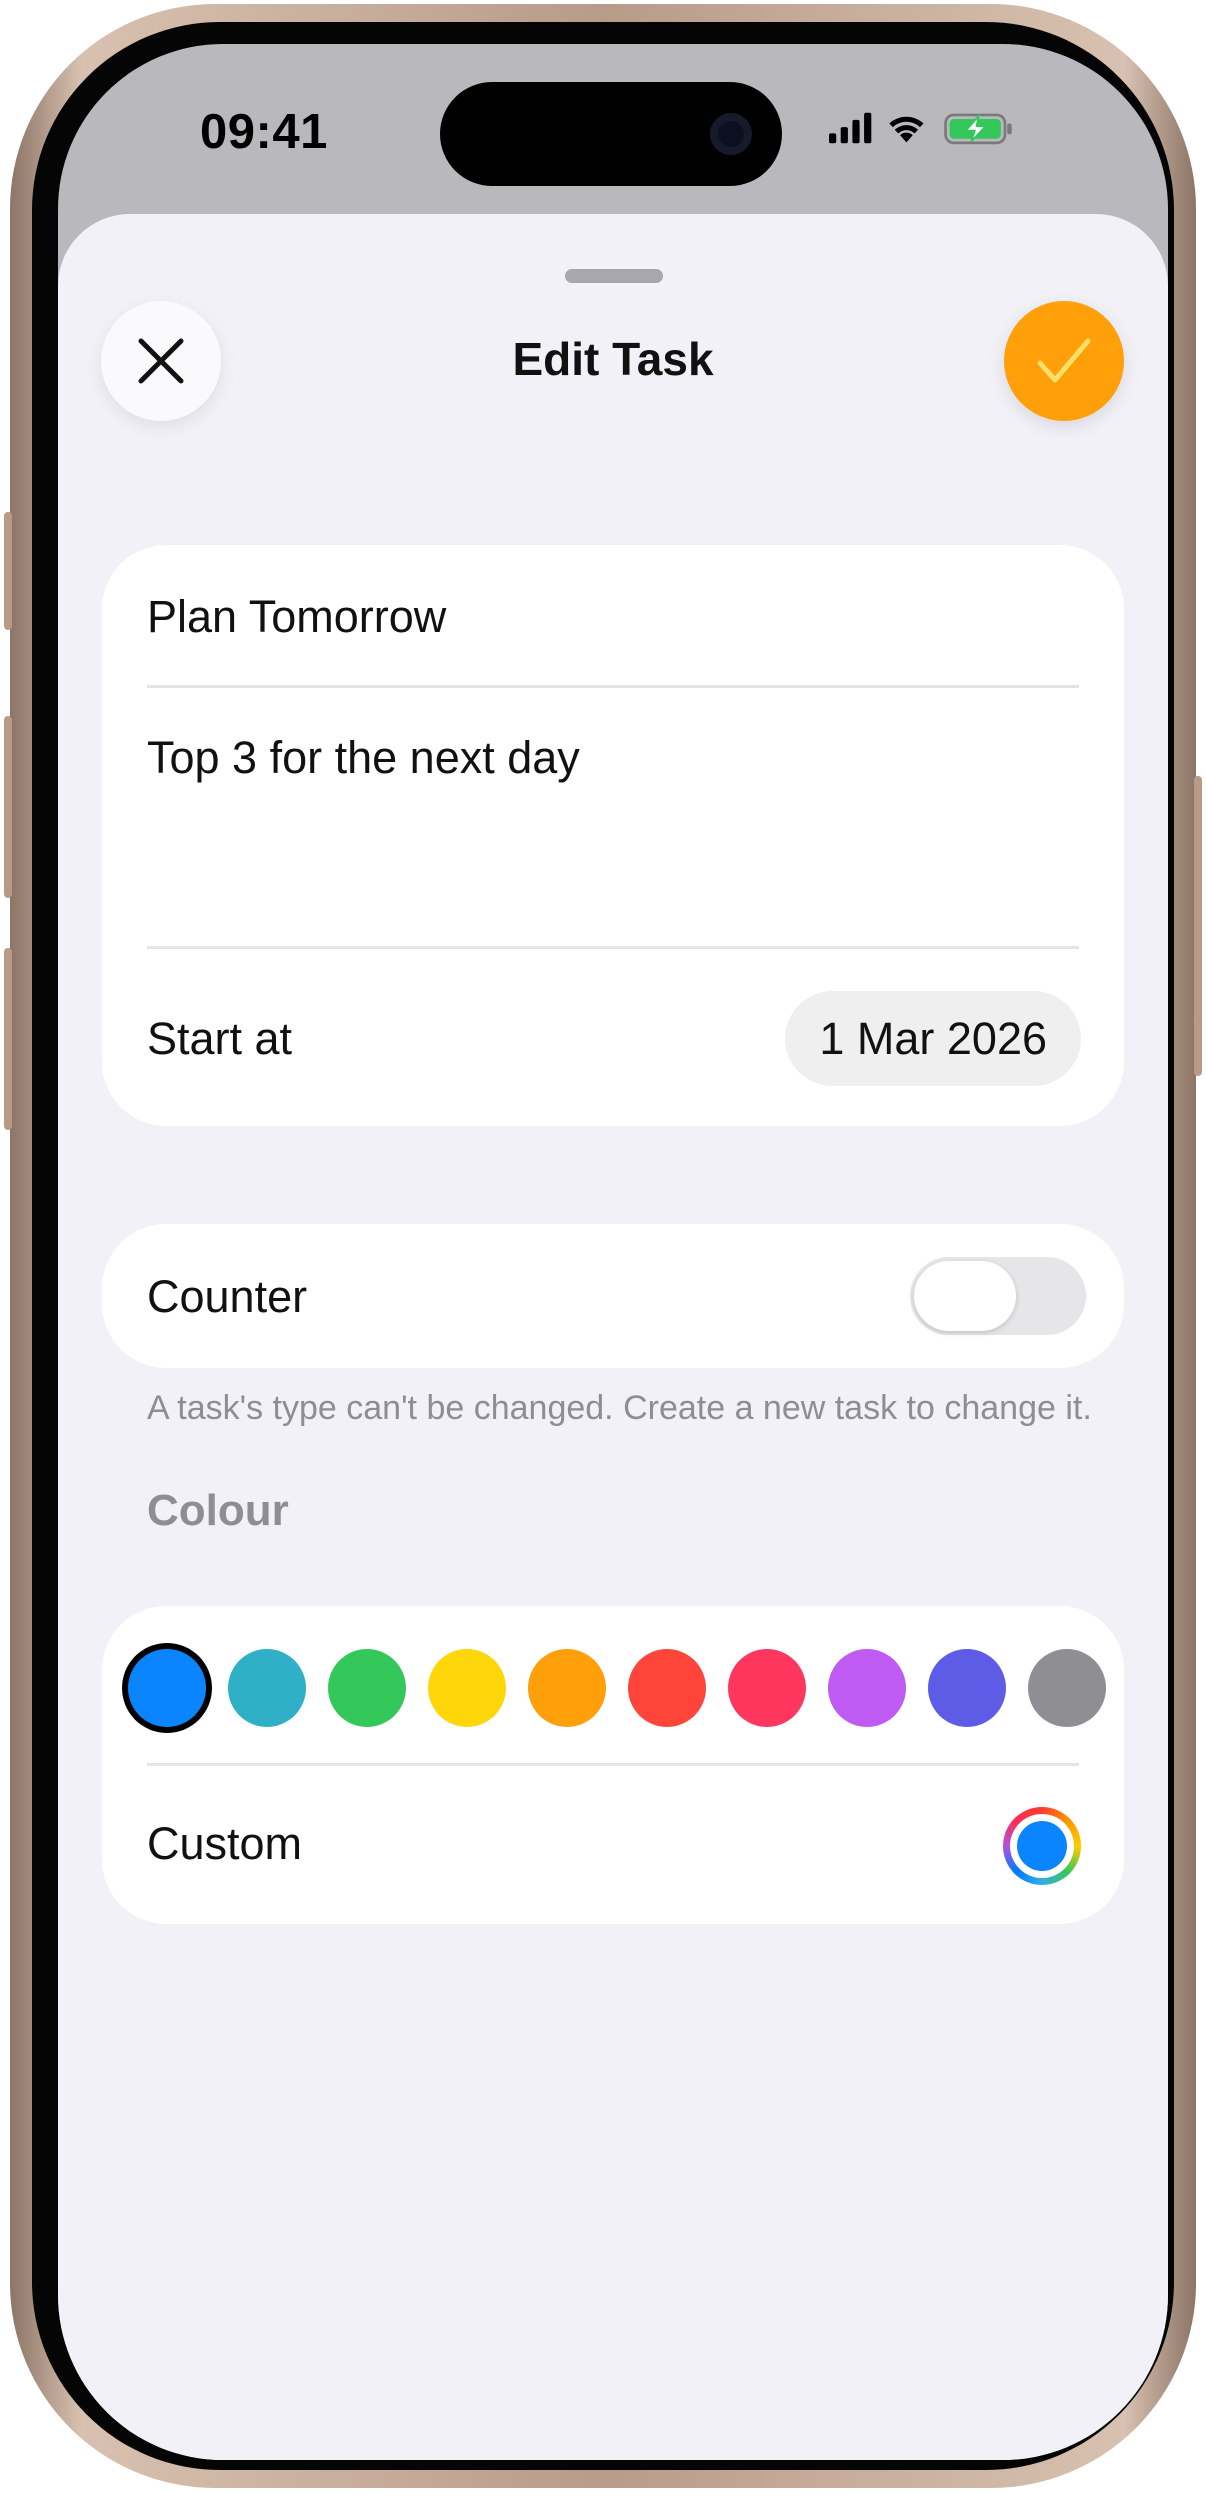 The image size is (1206, 2495). Describe the element at coordinates (1198, 926) in the screenshot. I see `side-button` at that location.